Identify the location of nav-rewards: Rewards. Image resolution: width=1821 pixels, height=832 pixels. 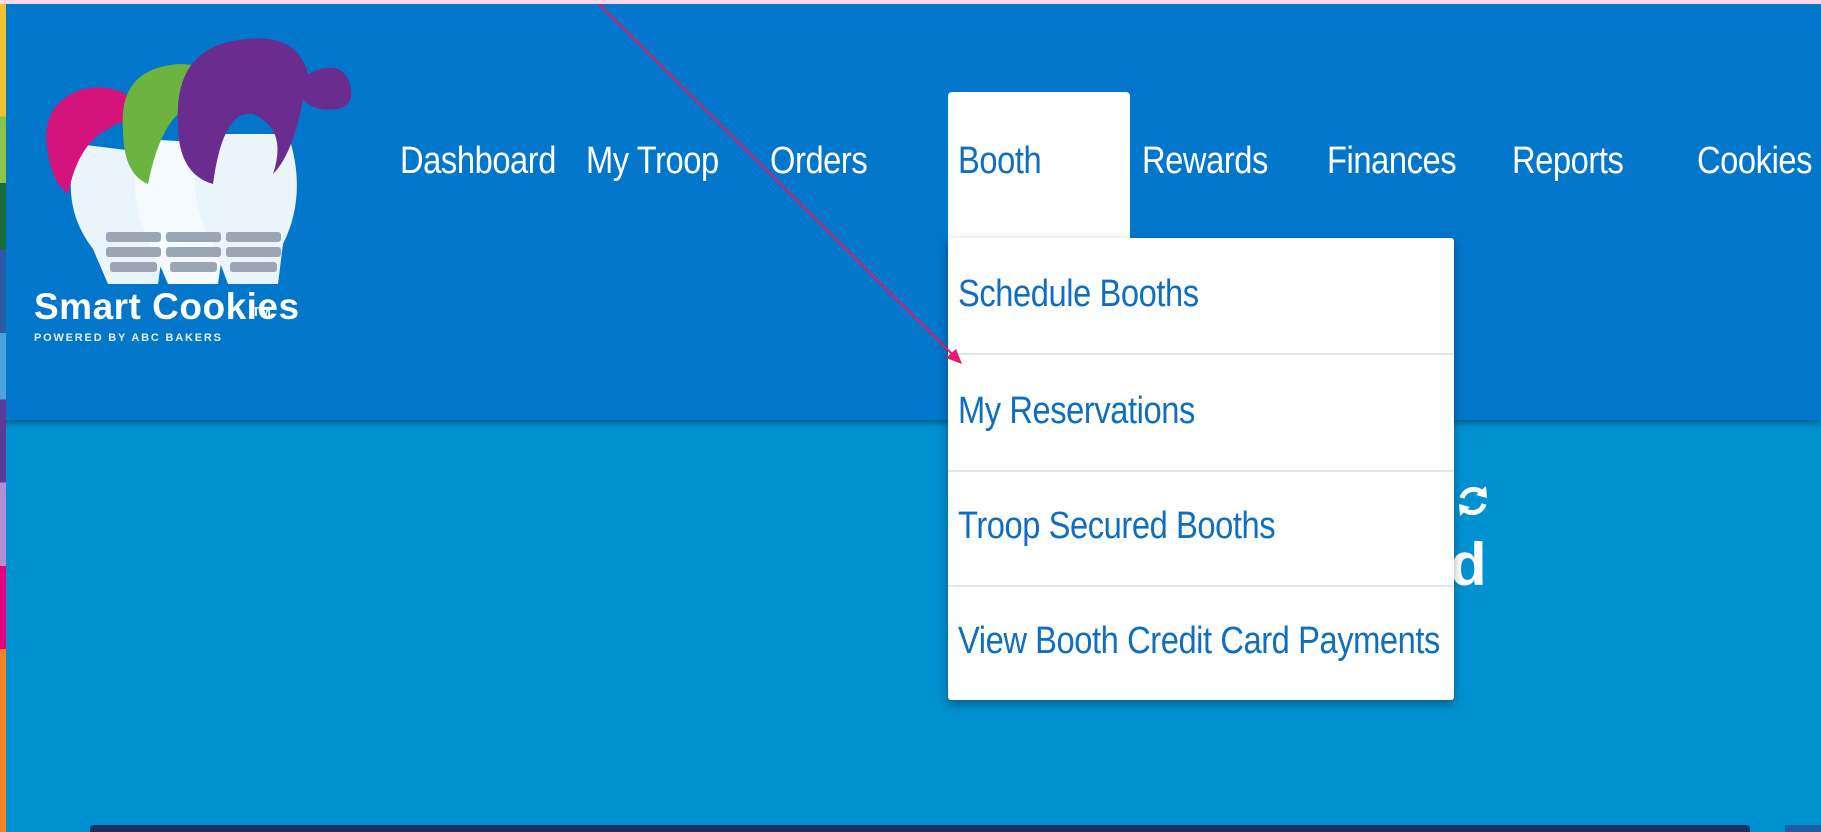
(1205, 161).